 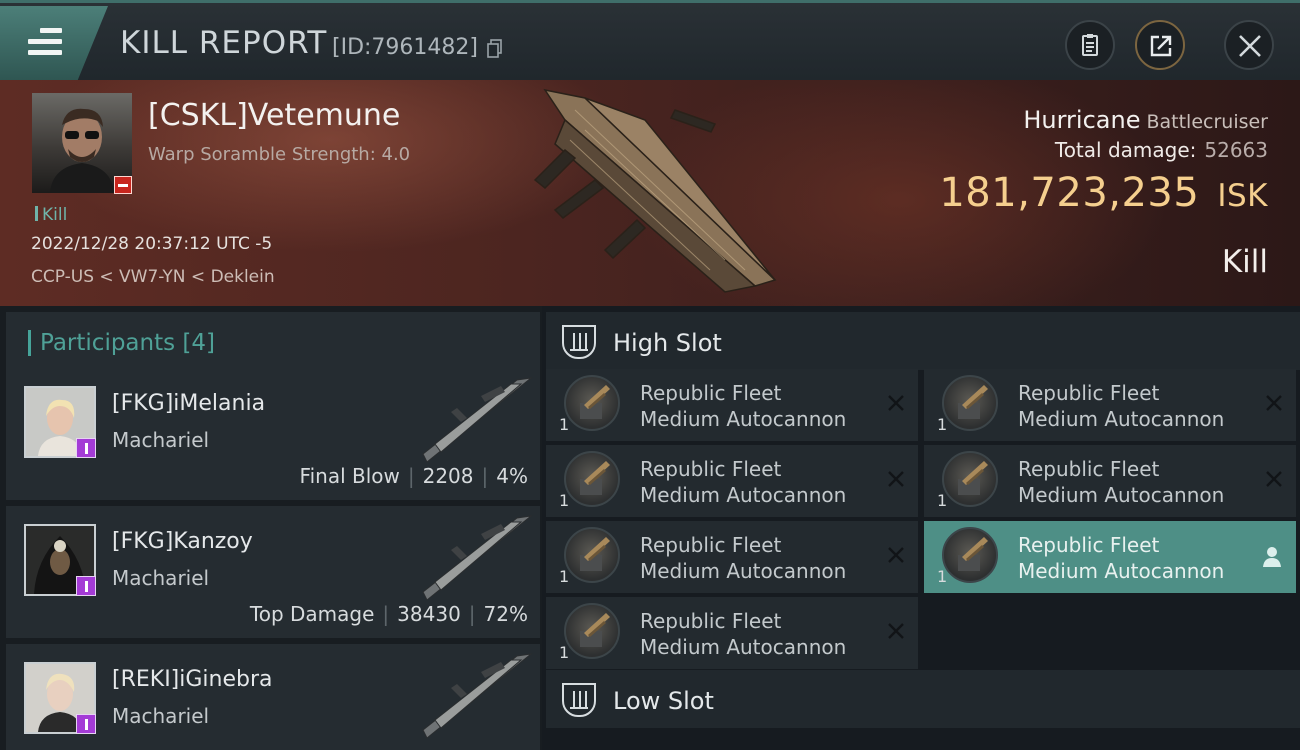 I want to click on participant-damage: 2208, so click(x=448, y=476).